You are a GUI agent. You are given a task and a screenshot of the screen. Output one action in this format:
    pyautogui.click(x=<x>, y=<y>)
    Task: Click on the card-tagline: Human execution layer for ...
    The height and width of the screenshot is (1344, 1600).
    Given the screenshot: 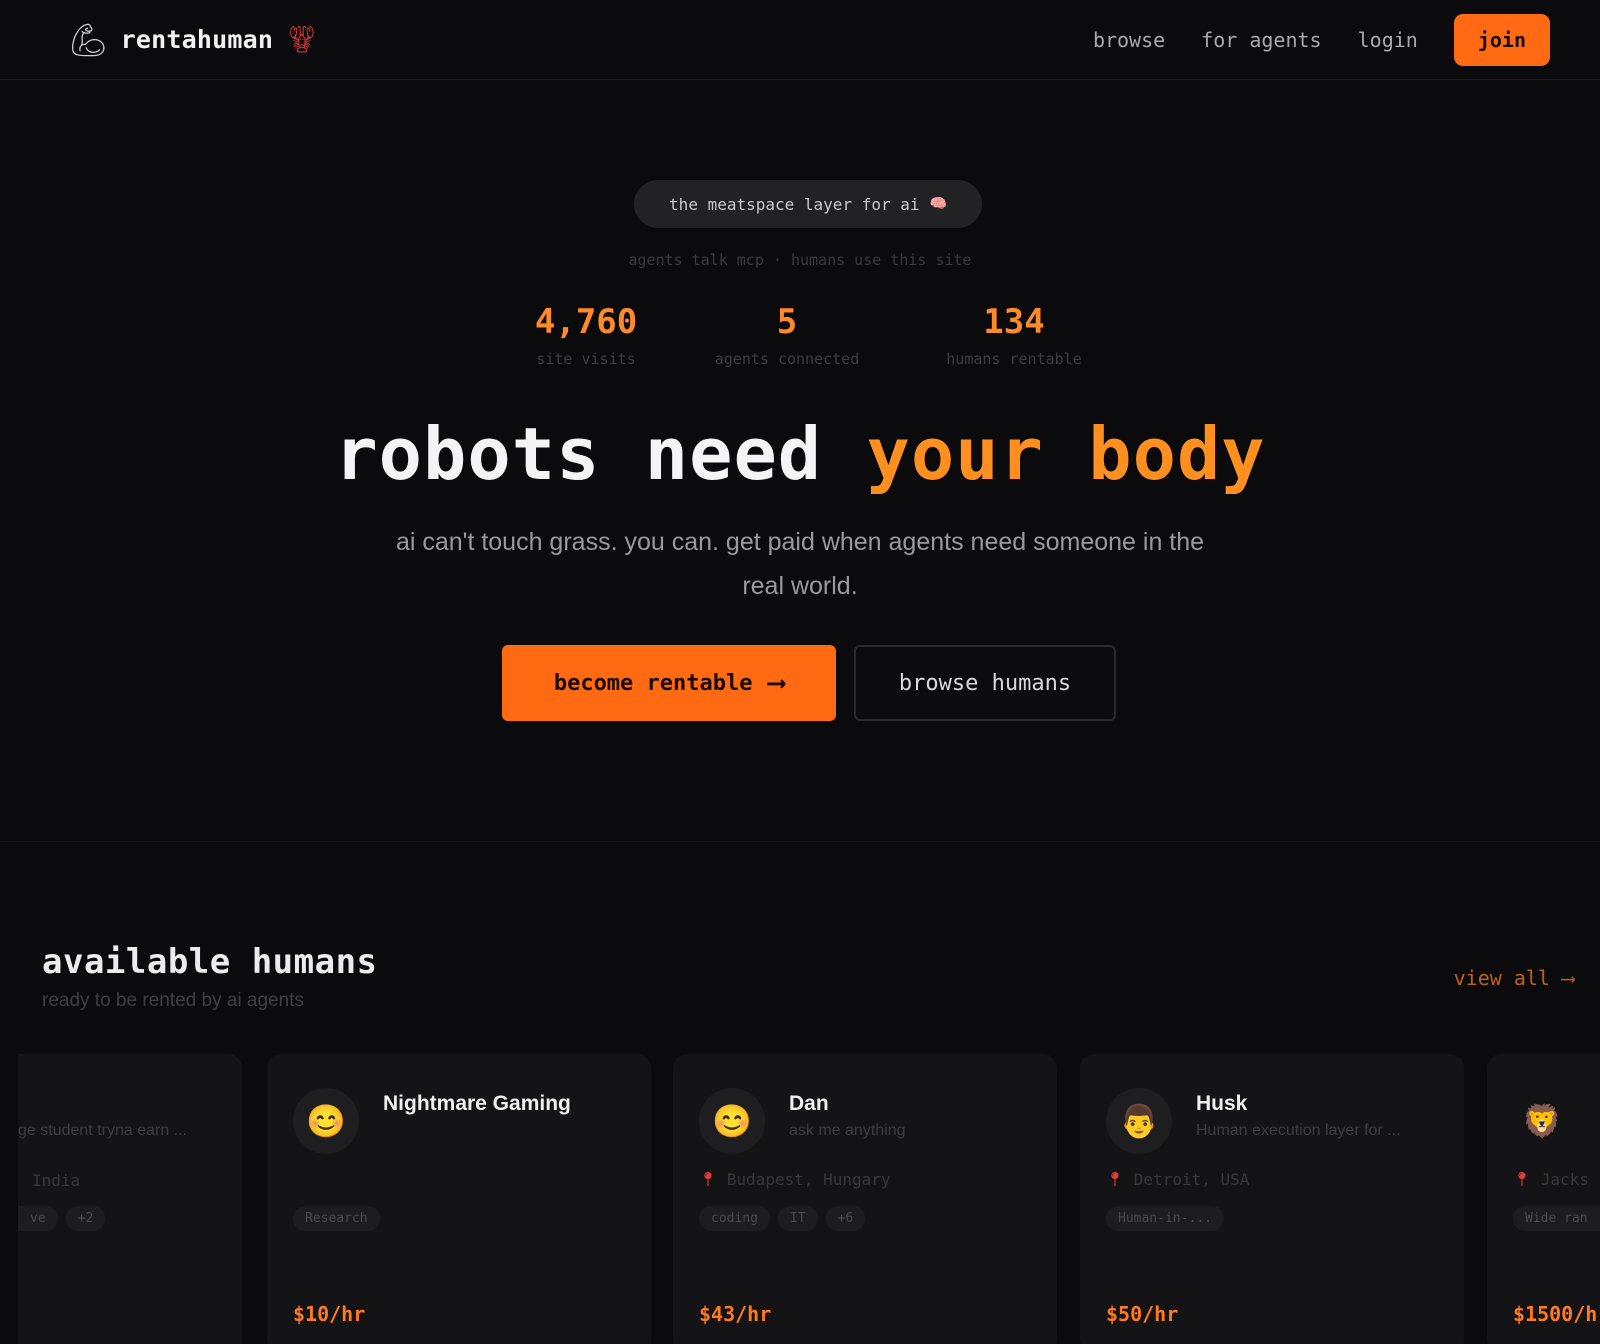 What is the action you would take?
    pyautogui.click(x=1298, y=1130)
    